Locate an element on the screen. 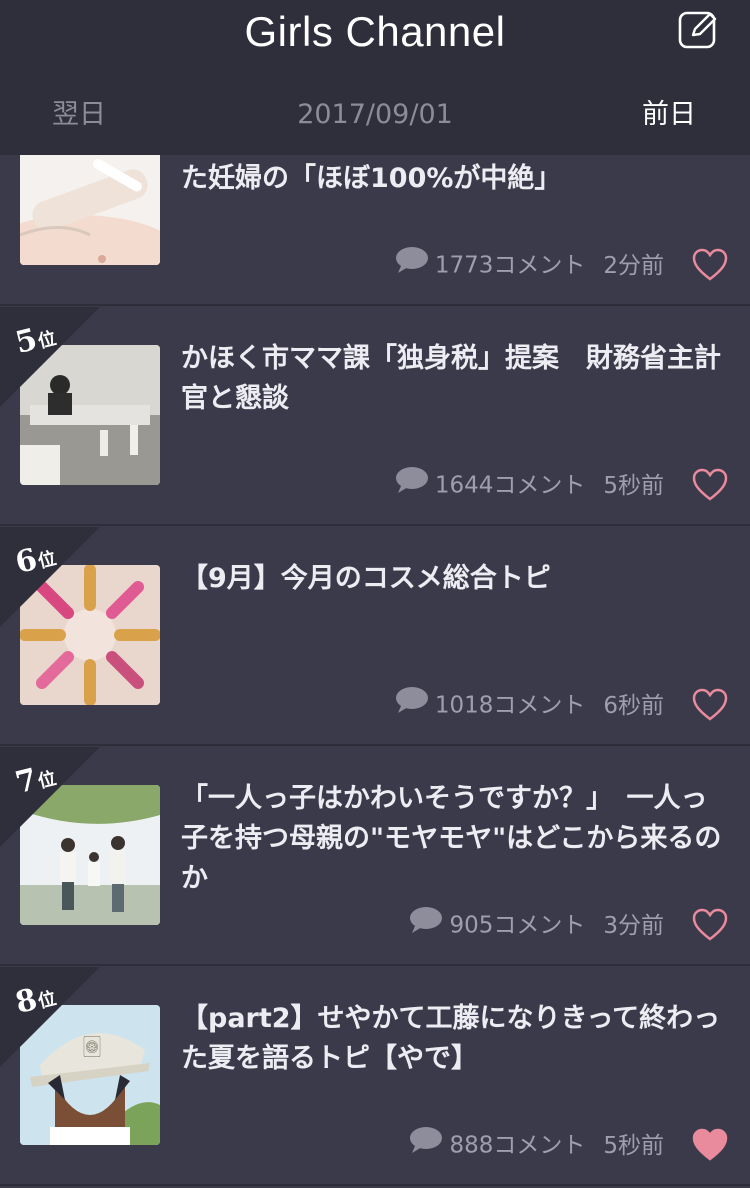 The height and width of the screenshot is (1188, 750). date-navigation: 翌日 2017/09/01 前日 is located at coordinates (375, 117).